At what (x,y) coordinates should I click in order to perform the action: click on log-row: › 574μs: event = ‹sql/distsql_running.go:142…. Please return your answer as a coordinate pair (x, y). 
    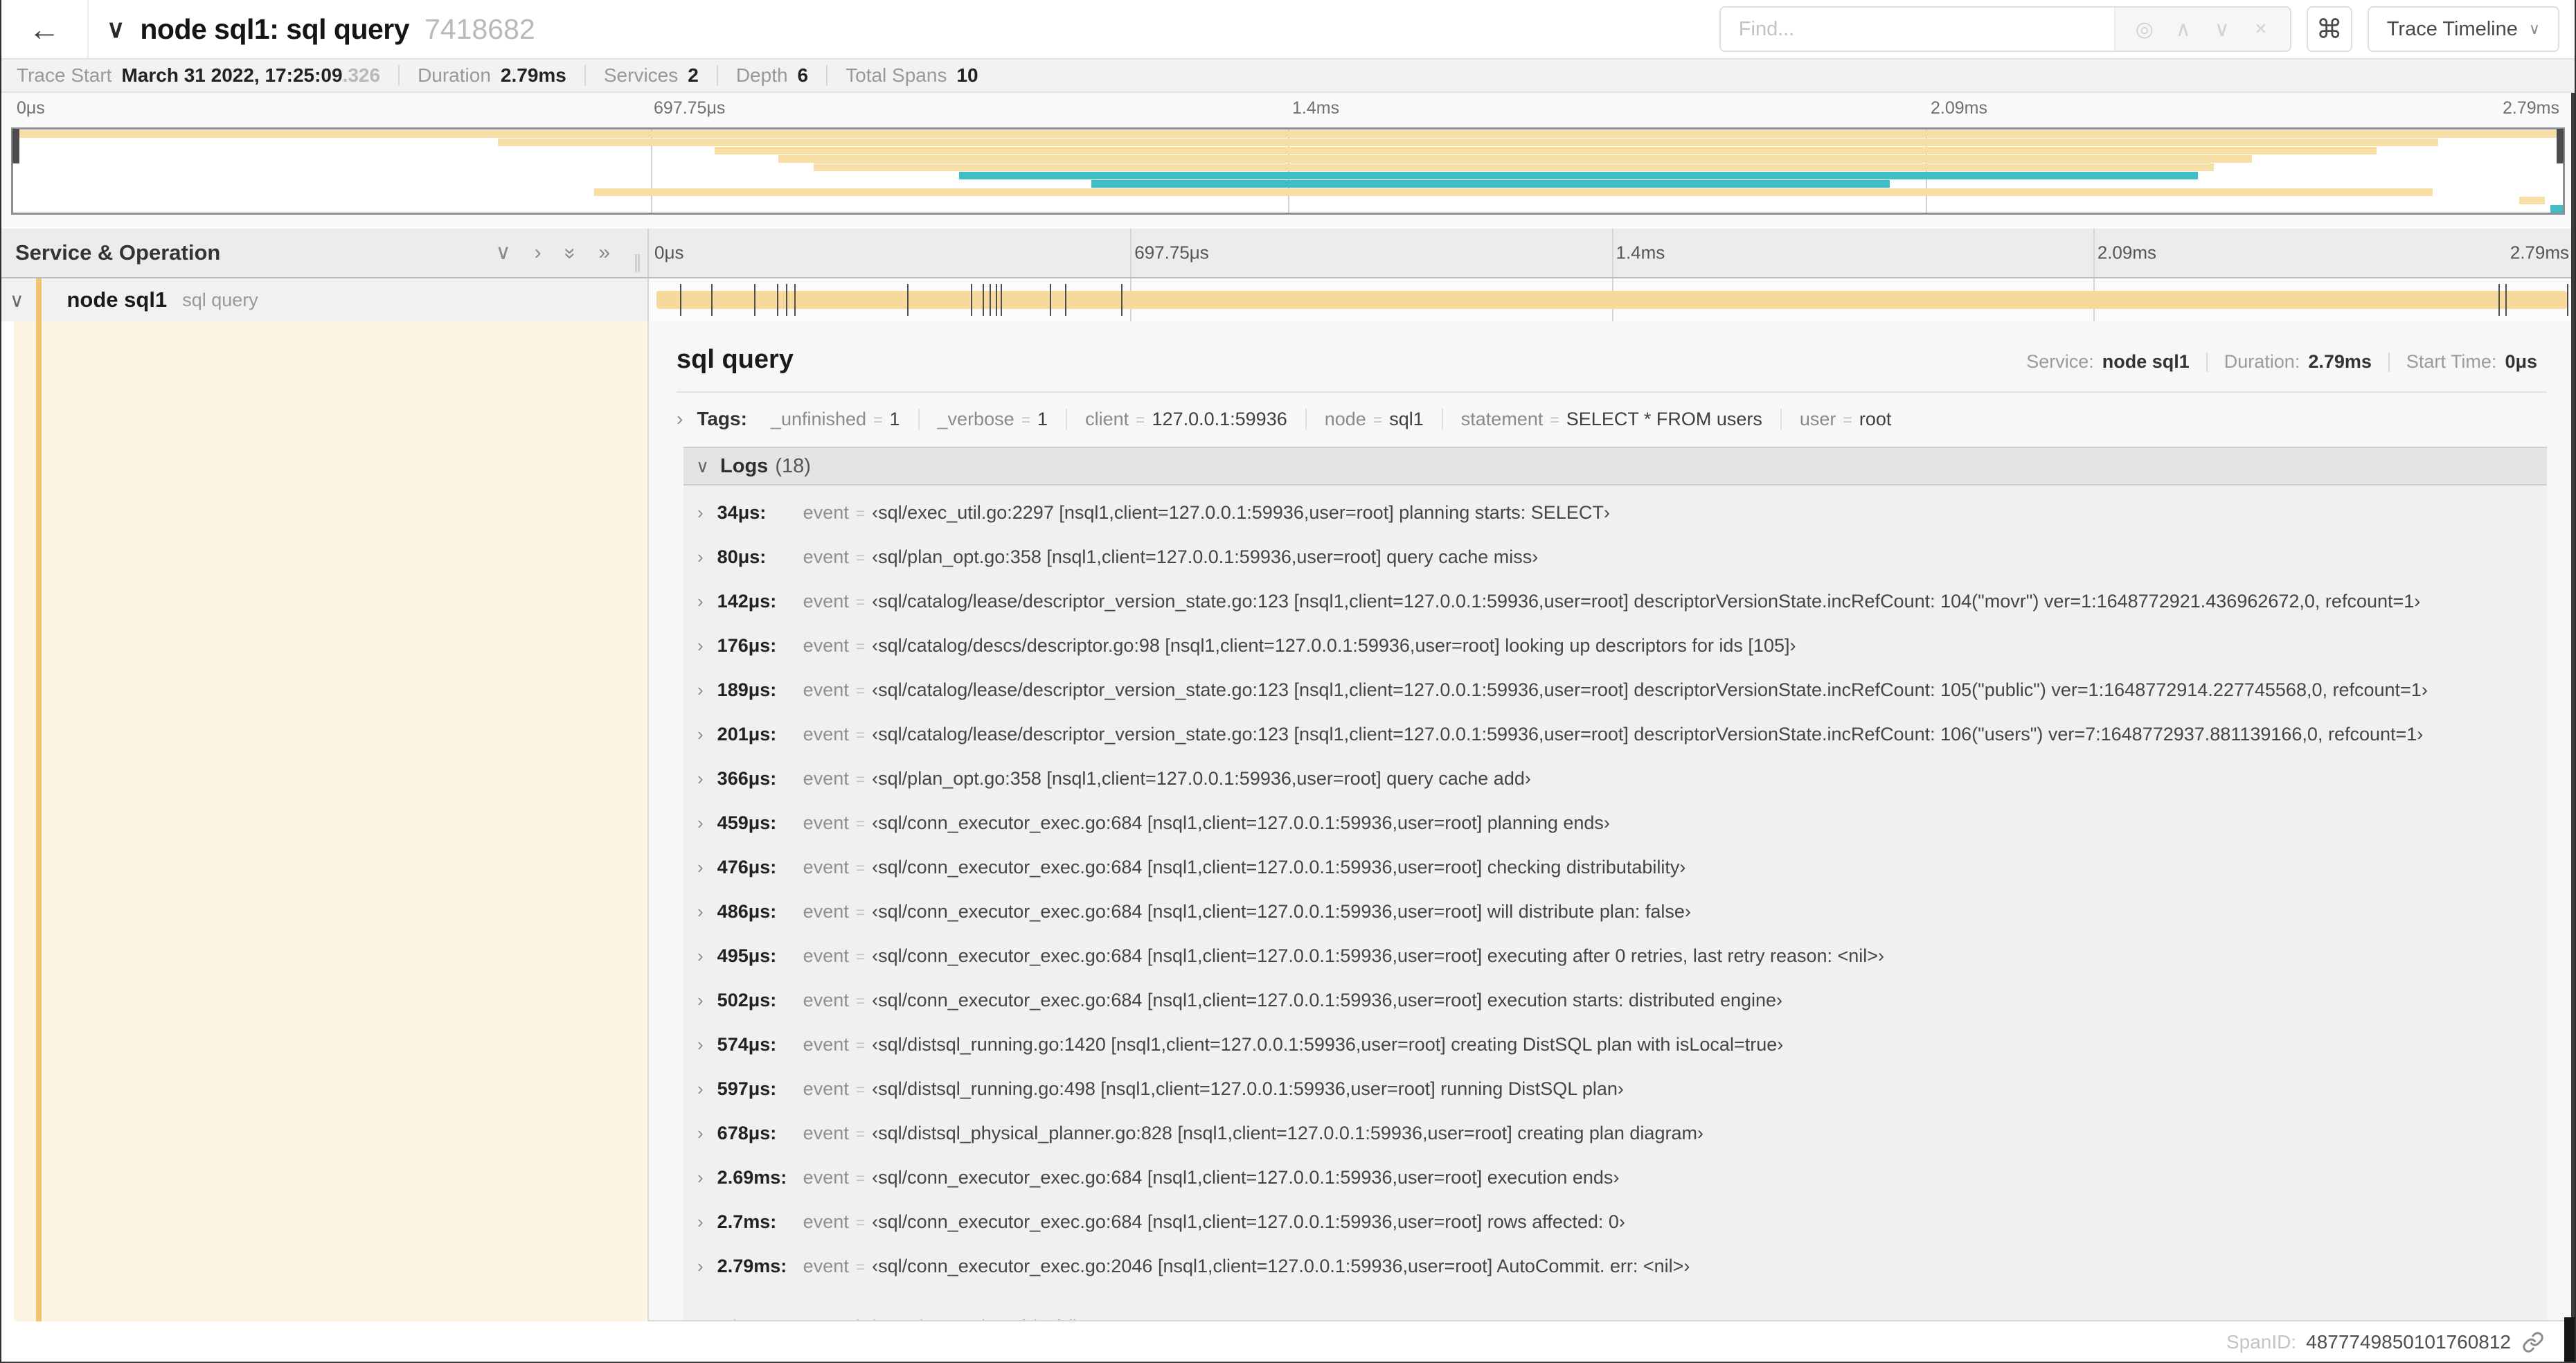
    Looking at the image, I should click on (1615, 1056).